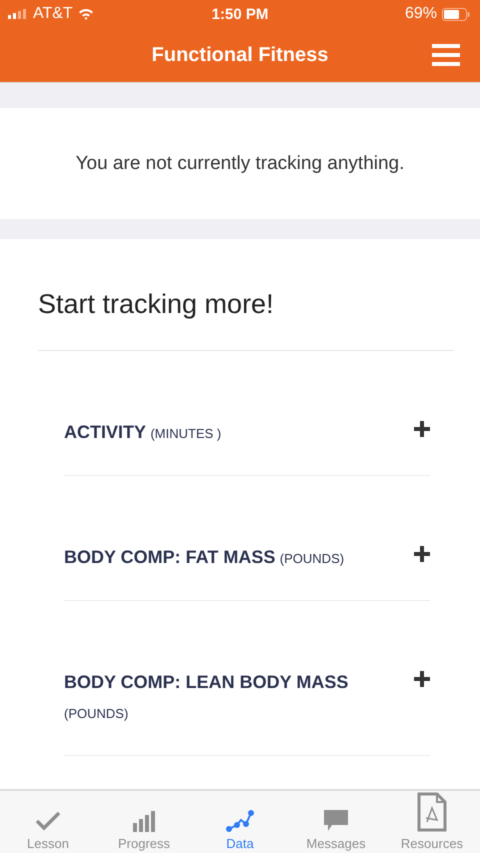 The height and width of the screenshot is (853, 480). I want to click on tab: Lesson, so click(48, 822).